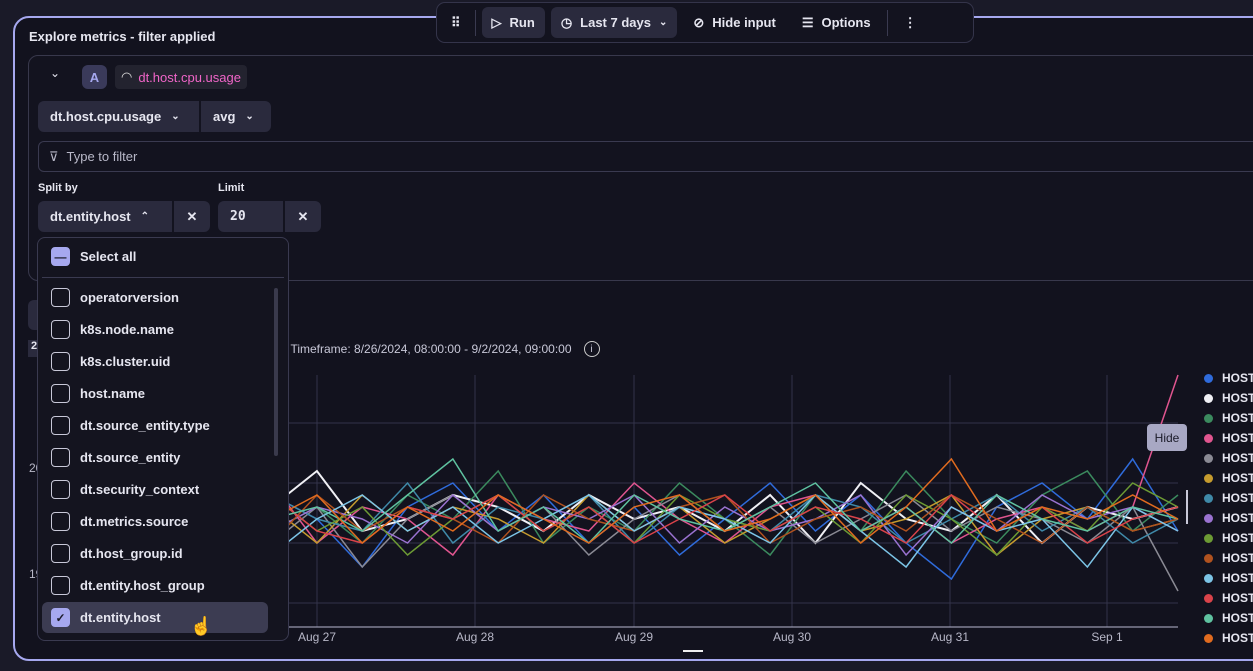 The image size is (1253, 671). I want to click on split-option: dt.metrics.source, so click(155, 521).